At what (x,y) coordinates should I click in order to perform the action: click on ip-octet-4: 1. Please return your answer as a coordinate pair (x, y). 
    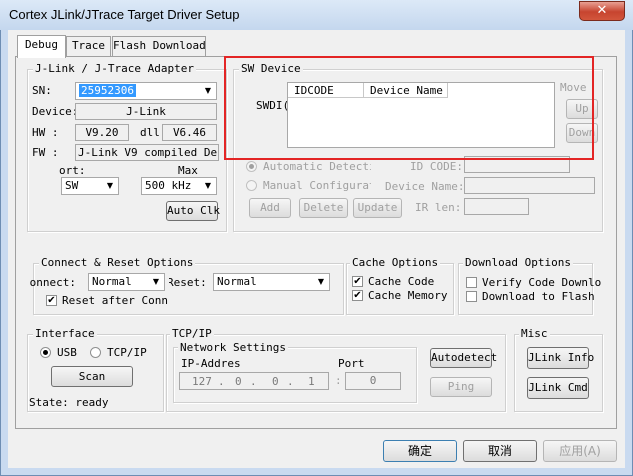
    Looking at the image, I should click on (311, 381).